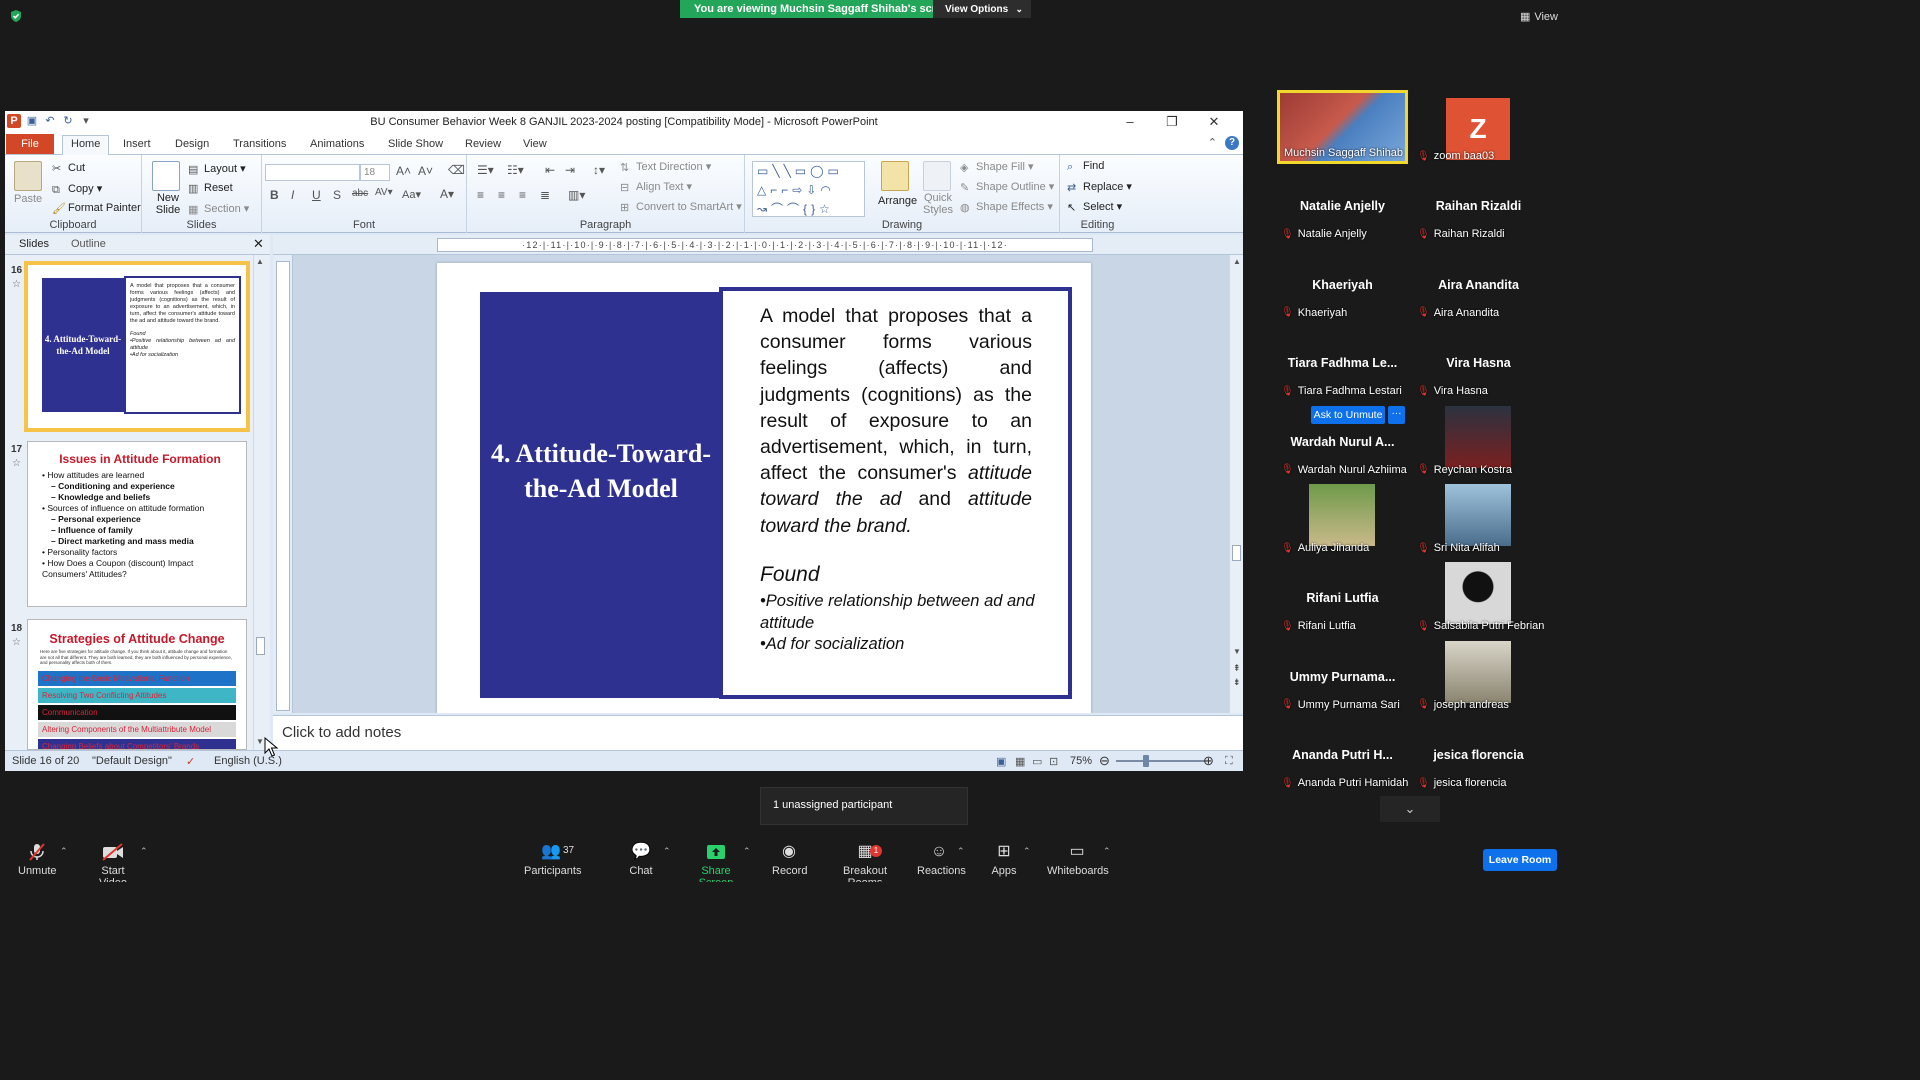  Describe the element at coordinates (1478, 362) in the screenshot. I see `participant-tile: Vira Hasna 🎙 Vira Hasna` at that location.